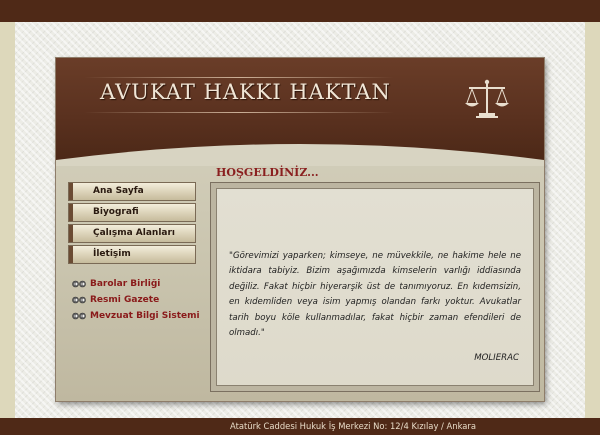 This screenshot has height=435, width=600. I want to click on right-side-strip, so click(592, 220).